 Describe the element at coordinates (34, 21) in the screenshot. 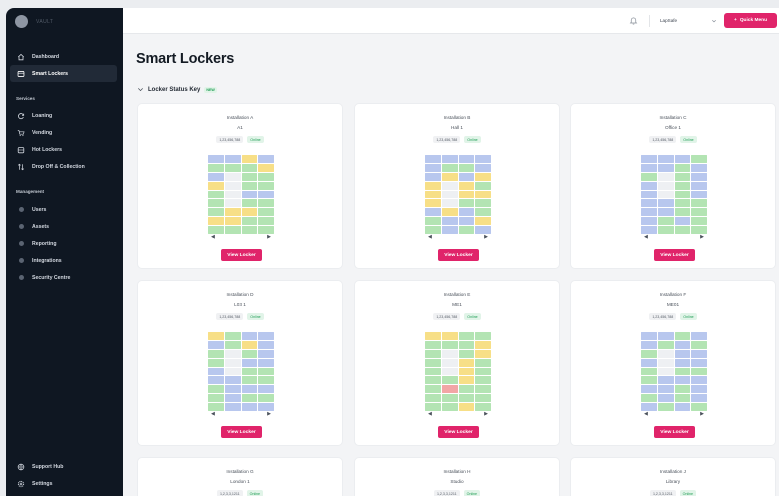

I see `brand: VAULT` at that location.